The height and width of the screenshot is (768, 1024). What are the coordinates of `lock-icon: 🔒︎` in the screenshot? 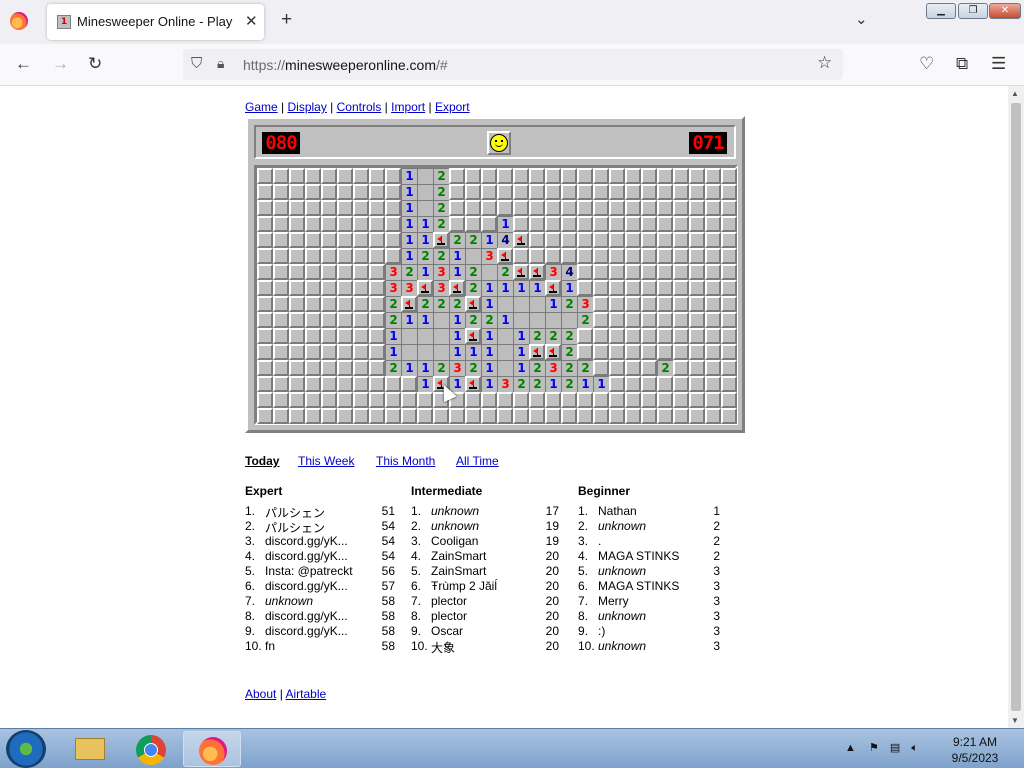 It's located at (220, 63).